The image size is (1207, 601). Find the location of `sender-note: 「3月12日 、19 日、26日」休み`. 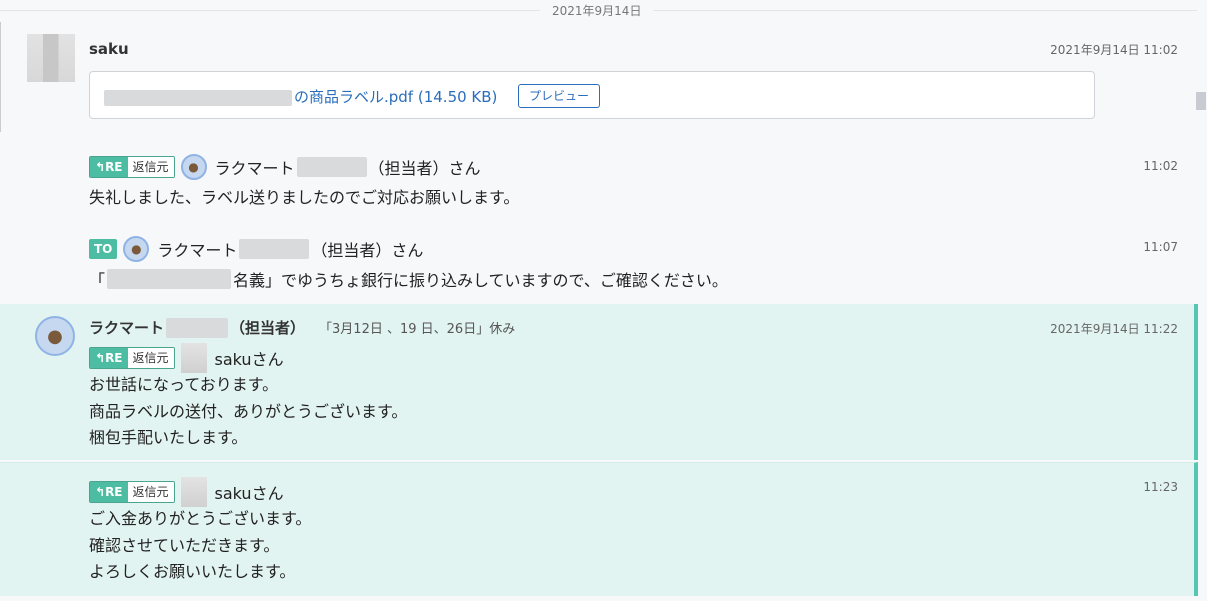

sender-note: 「3月12日 、19 日、26日」休み is located at coordinates (417, 329).